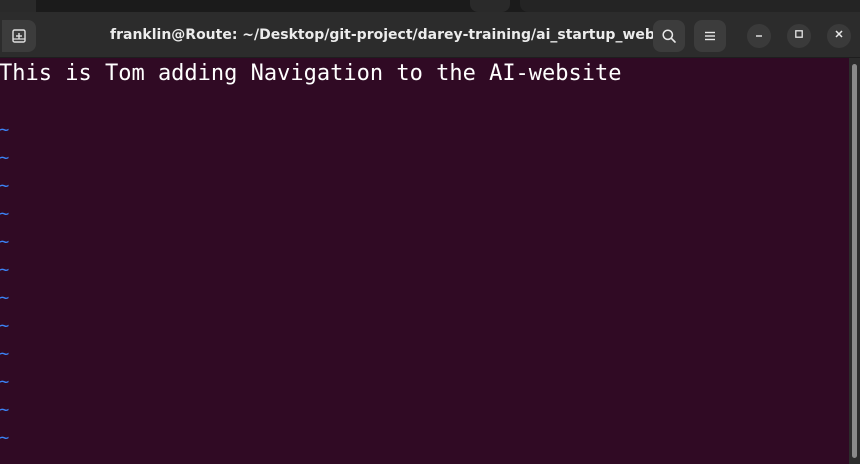 The image size is (860, 464). I want to click on hamburger-menu-icon, so click(710, 36).